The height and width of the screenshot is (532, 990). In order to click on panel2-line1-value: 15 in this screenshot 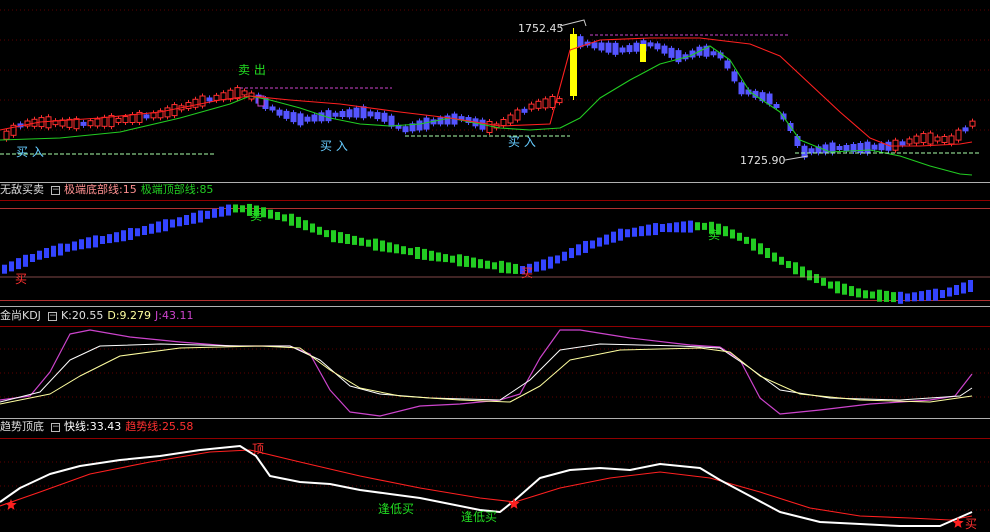, I will do `click(129, 189)`.